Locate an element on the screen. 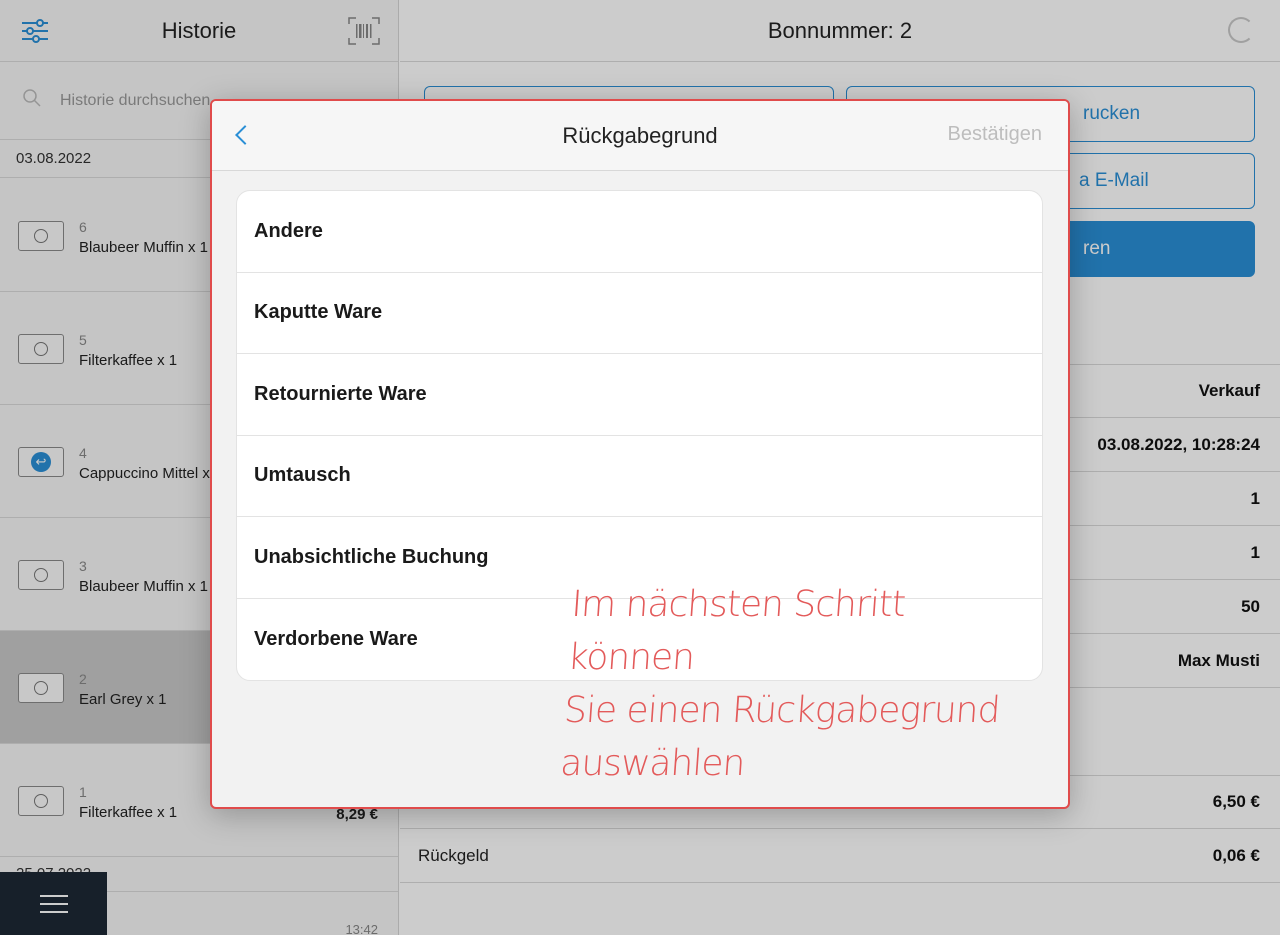  dialog-title: Rückgabegrund is located at coordinates (640, 135).